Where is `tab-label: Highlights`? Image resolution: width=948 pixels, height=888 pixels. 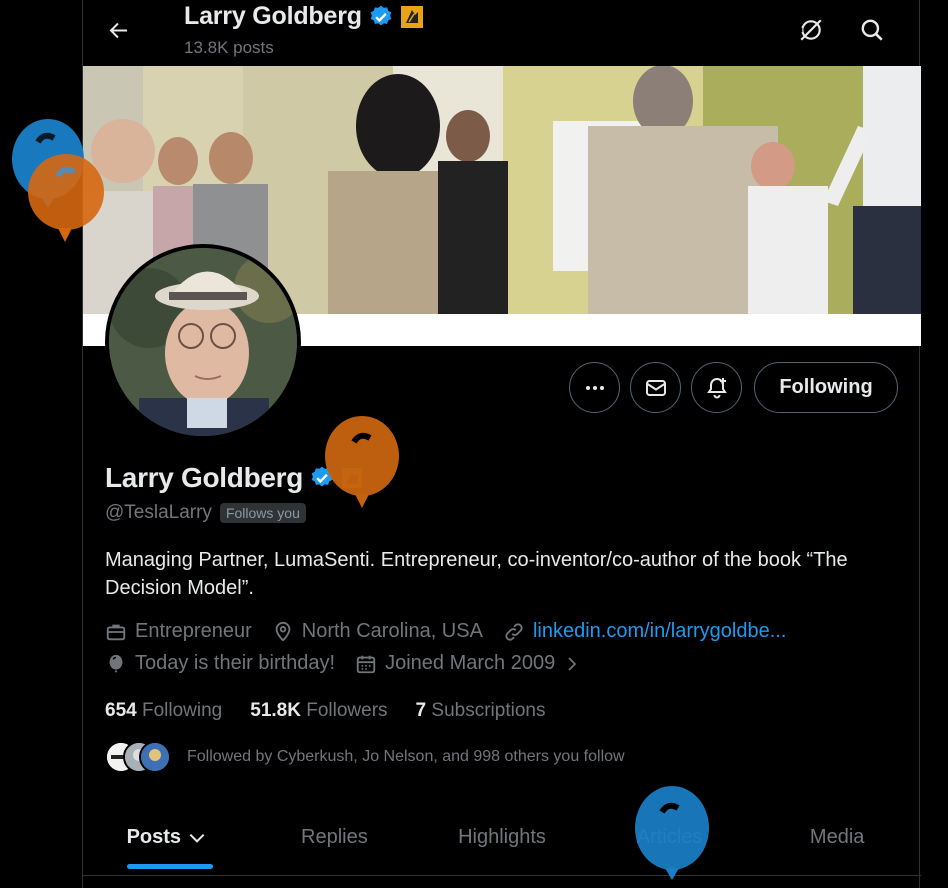
tab-label: Highlights is located at coordinates (502, 837).